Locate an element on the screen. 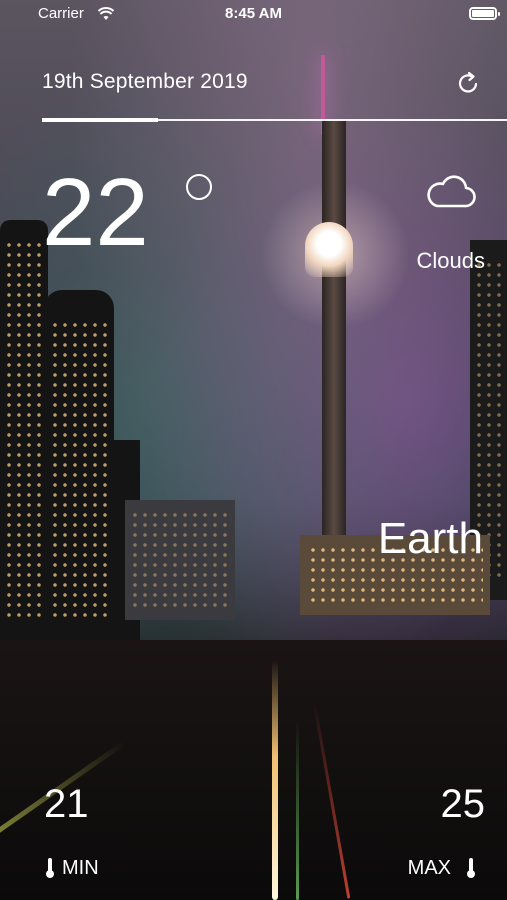  tower-pod is located at coordinates (329, 249).